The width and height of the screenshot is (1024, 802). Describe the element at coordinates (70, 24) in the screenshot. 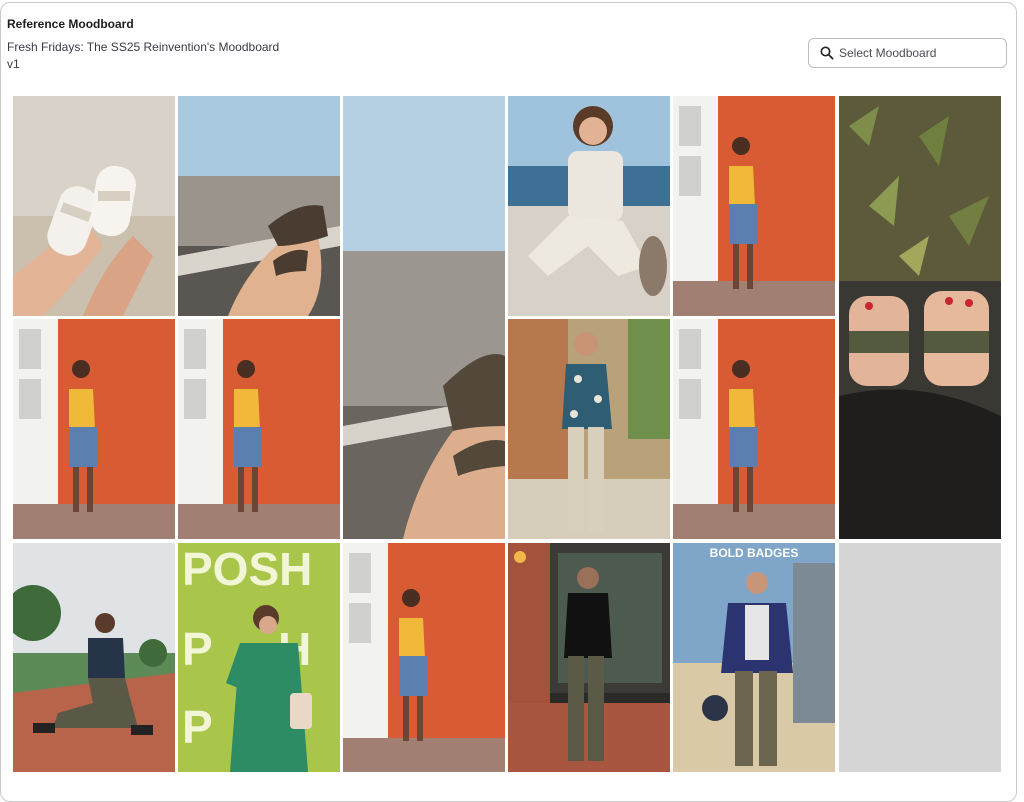

I see `page-title: Reference Moodboard` at that location.